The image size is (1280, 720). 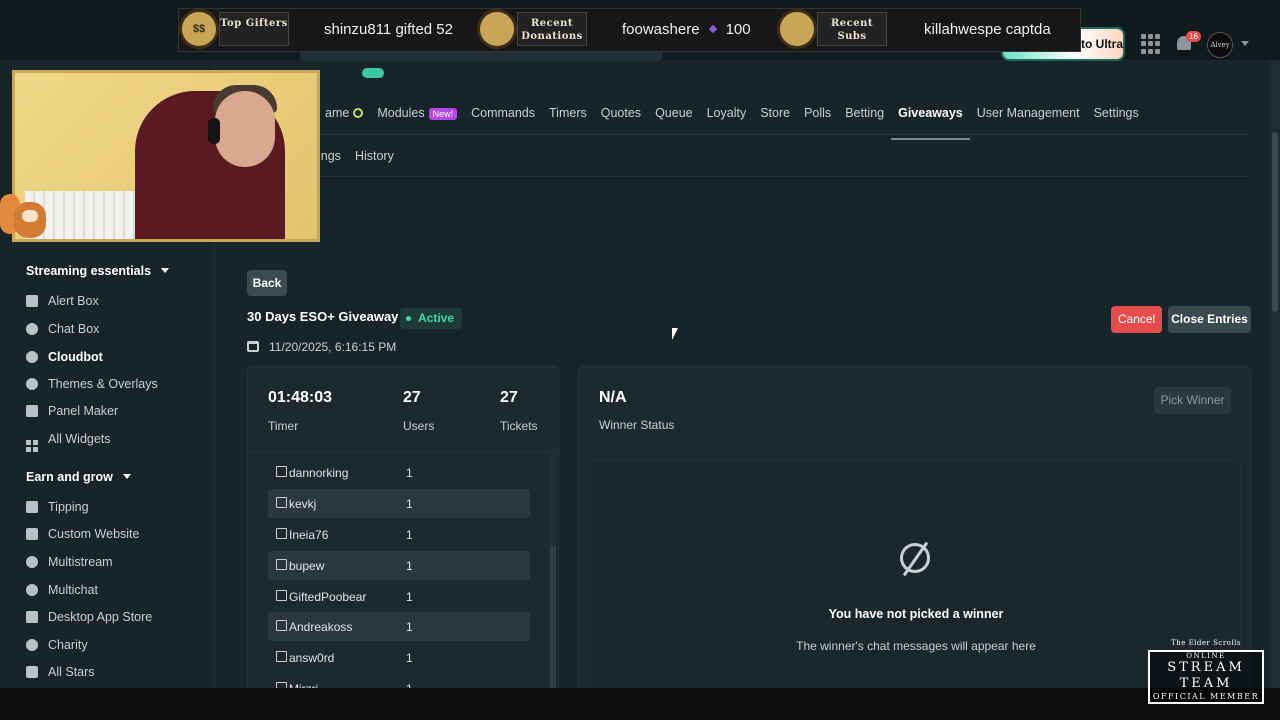 What do you see at coordinates (712, 29) in the screenshot?
I see `diamond-icon` at bounding box center [712, 29].